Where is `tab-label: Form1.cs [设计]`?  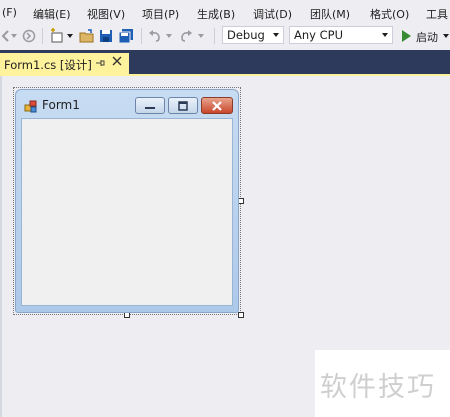 tab-label: Form1.cs [设计] is located at coordinates (48, 65).